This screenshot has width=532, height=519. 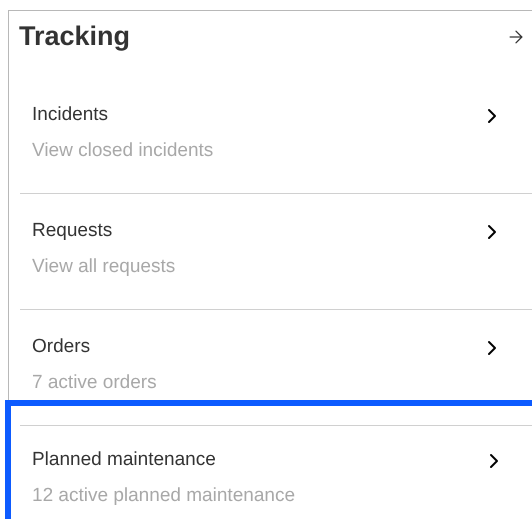 I want to click on card-title: Tracking, so click(x=74, y=37).